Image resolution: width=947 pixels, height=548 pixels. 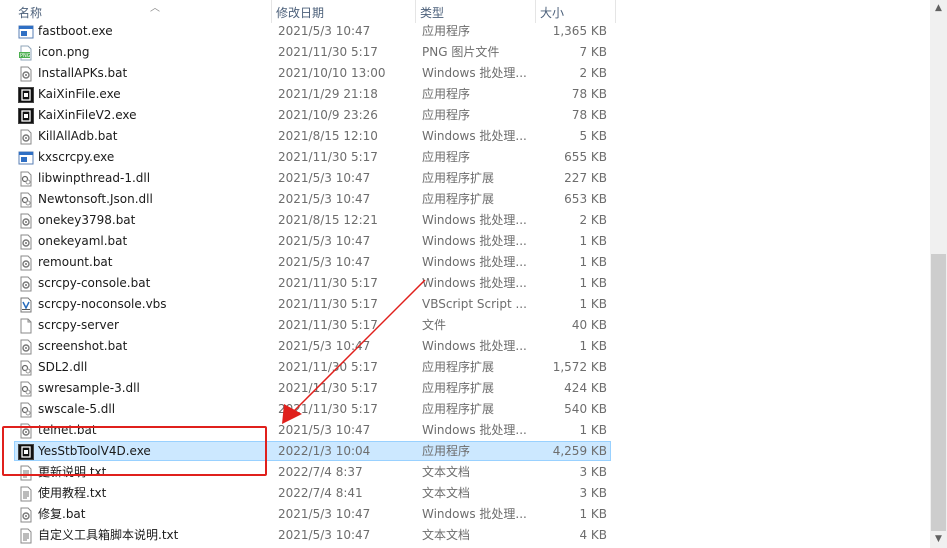 I want to click on file-name: swresample-3.dll, so click(x=89, y=388).